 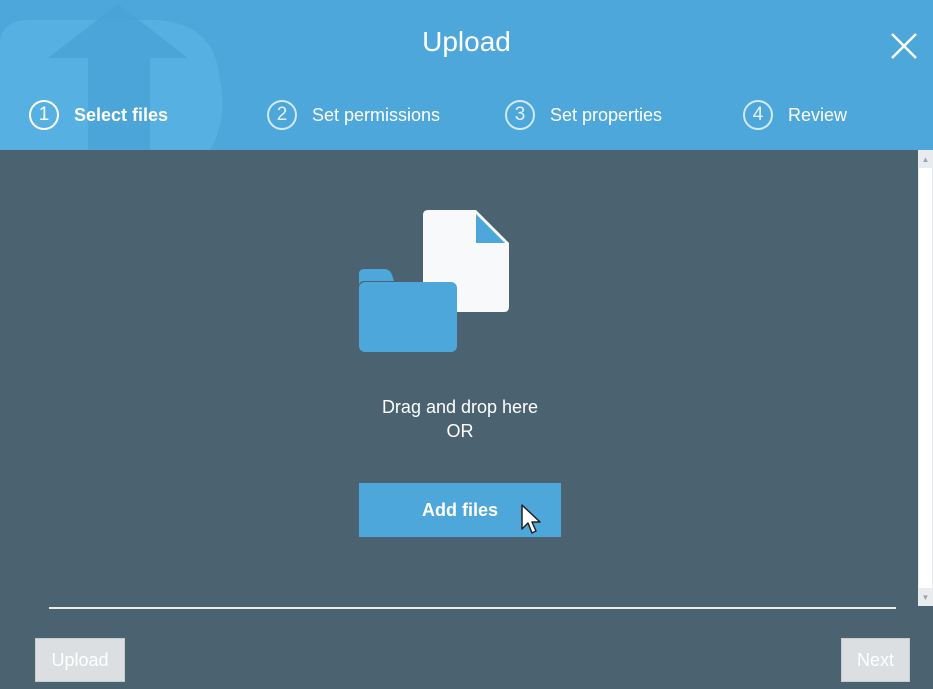 I want to click on vertical-scrollbar: ▲ ▼, so click(x=925, y=378).